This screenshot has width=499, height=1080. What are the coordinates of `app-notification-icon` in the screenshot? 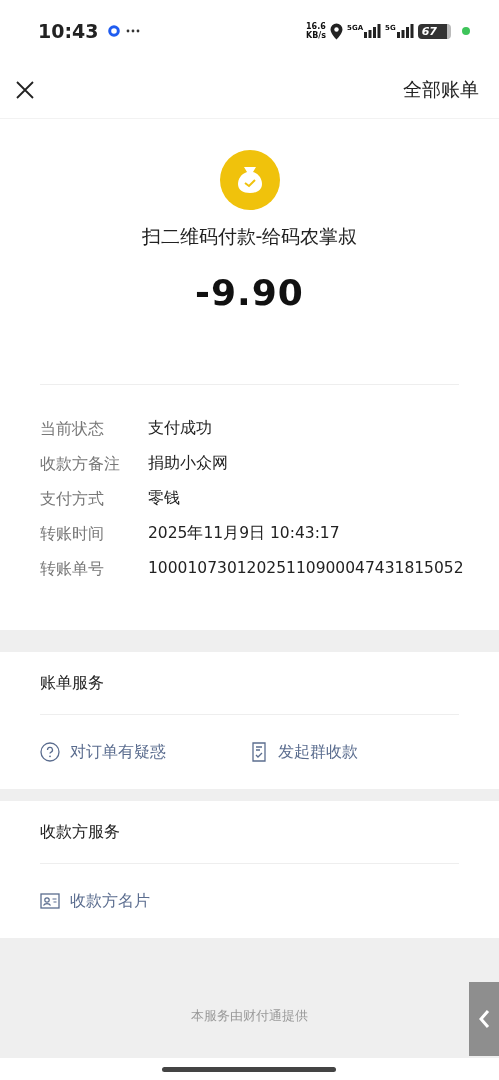 It's located at (114, 31).